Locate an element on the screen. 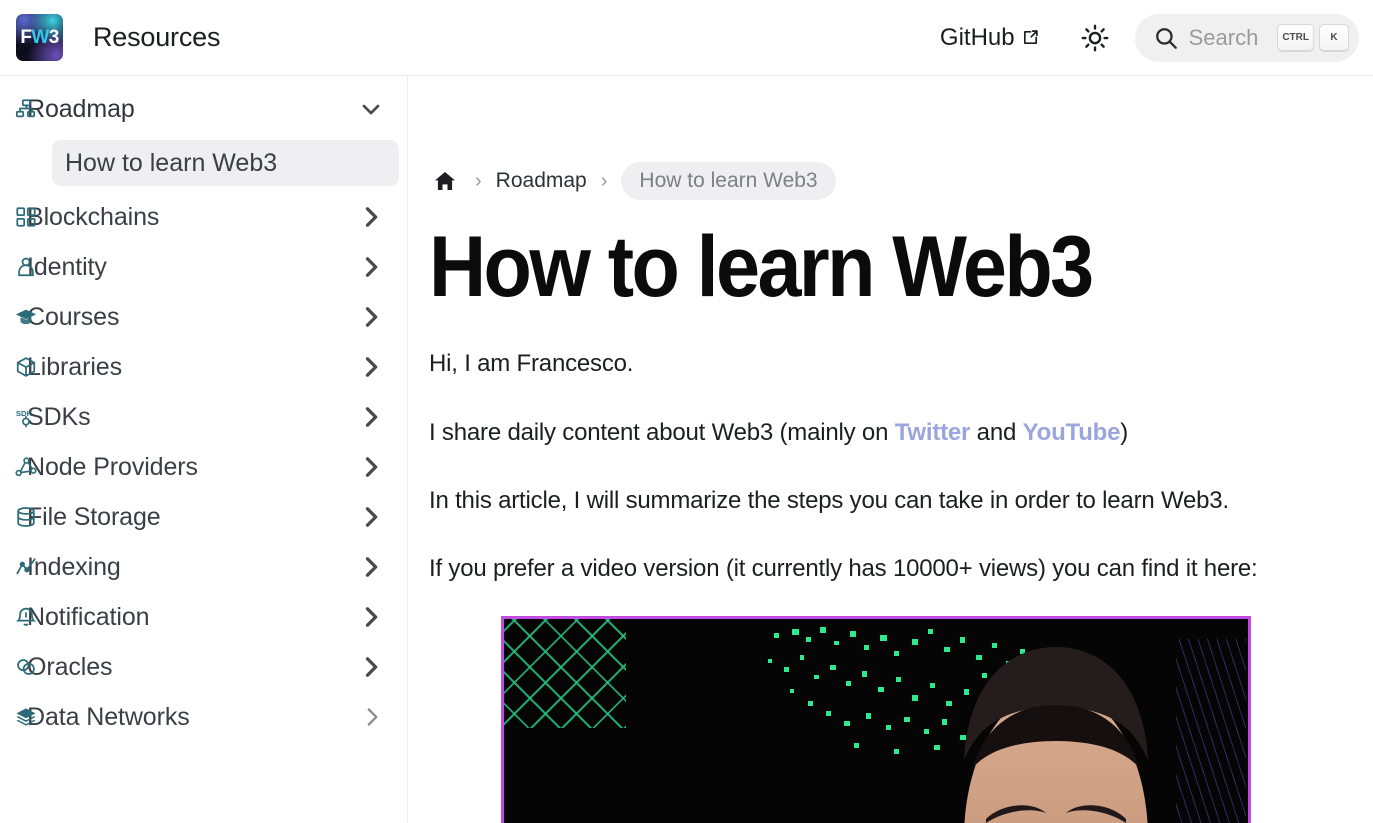 The image size is (1373, 823). page-title: How to learn Web3 is located at coordinates (761, 267).